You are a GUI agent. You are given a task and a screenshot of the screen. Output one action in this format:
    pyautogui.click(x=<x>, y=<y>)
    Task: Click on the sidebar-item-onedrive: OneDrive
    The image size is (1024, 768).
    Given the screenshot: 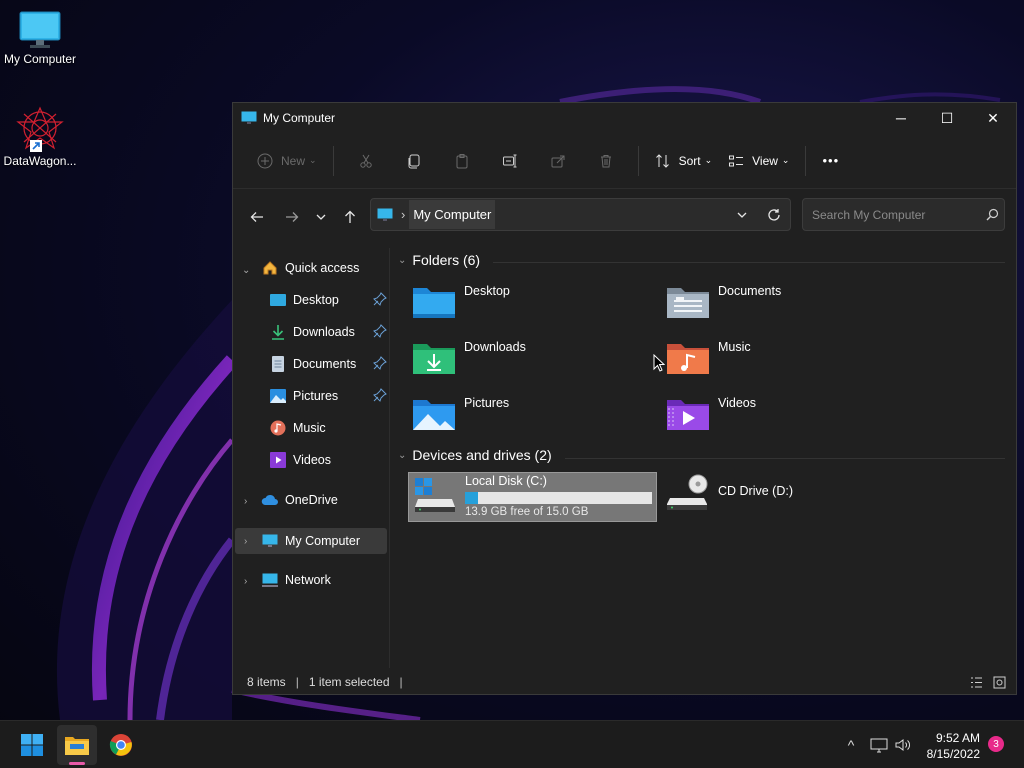 What is the action you would take?
    pyautogui.click(x=299, y=500)
    